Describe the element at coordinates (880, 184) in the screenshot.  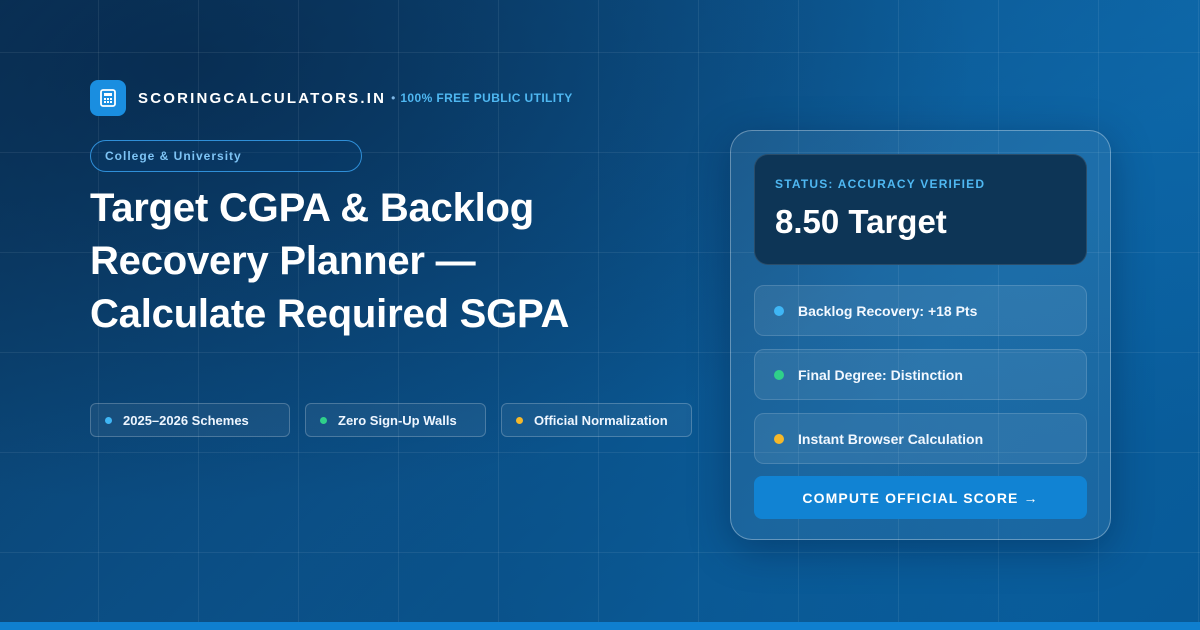
I see `status-label: STATUS: ACCURACY VERIFIED` at that location.